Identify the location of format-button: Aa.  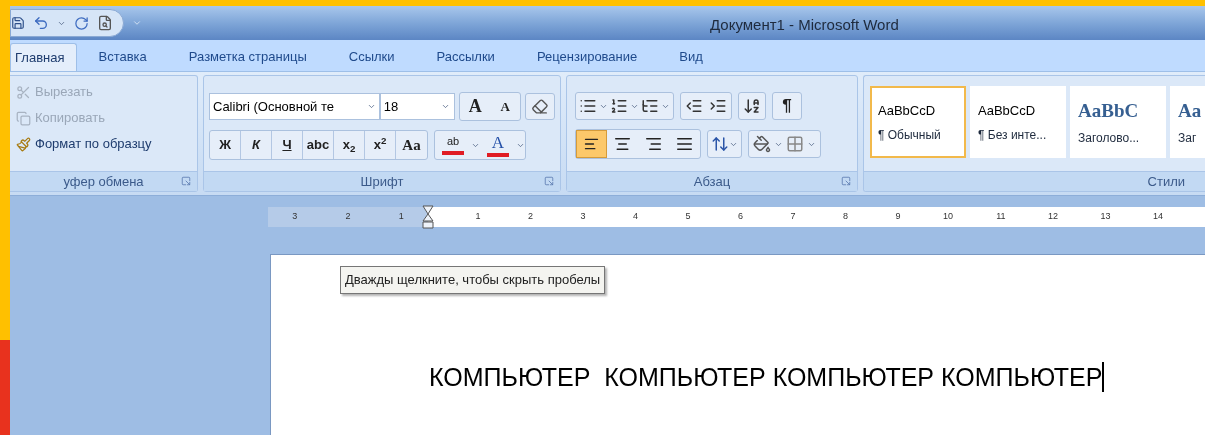
(411, 145).